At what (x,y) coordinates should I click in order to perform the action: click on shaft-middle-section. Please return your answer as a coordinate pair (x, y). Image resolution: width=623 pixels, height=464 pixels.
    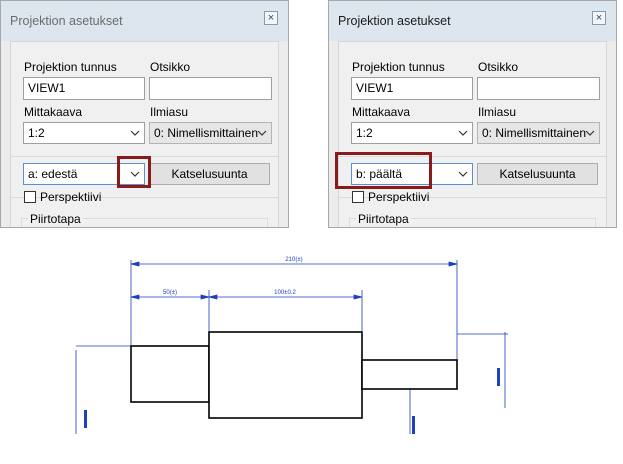
    Looking at the image, I should click on (285, 375).